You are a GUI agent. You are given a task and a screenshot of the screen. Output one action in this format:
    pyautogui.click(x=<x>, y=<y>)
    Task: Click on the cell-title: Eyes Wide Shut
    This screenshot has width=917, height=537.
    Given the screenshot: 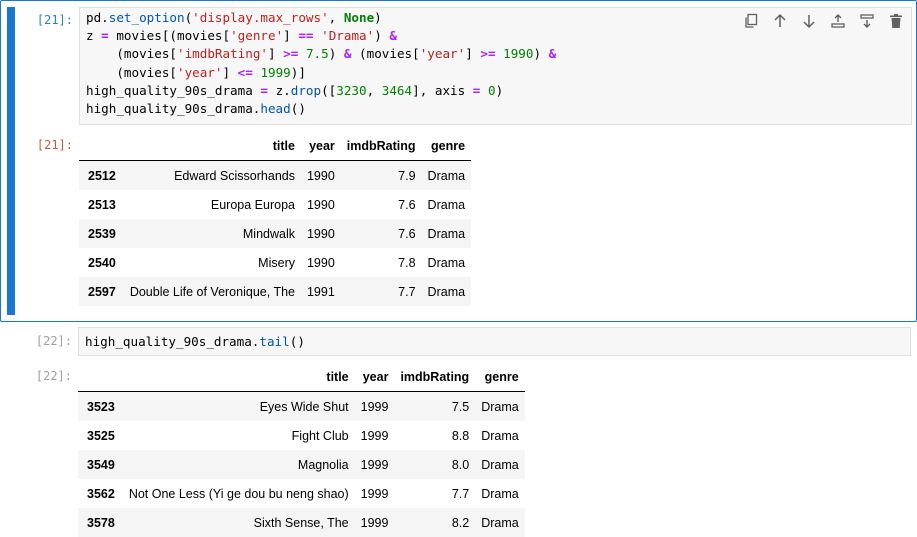 What is the action you would take?
    pyautogui.click(x=304, y=406)
    